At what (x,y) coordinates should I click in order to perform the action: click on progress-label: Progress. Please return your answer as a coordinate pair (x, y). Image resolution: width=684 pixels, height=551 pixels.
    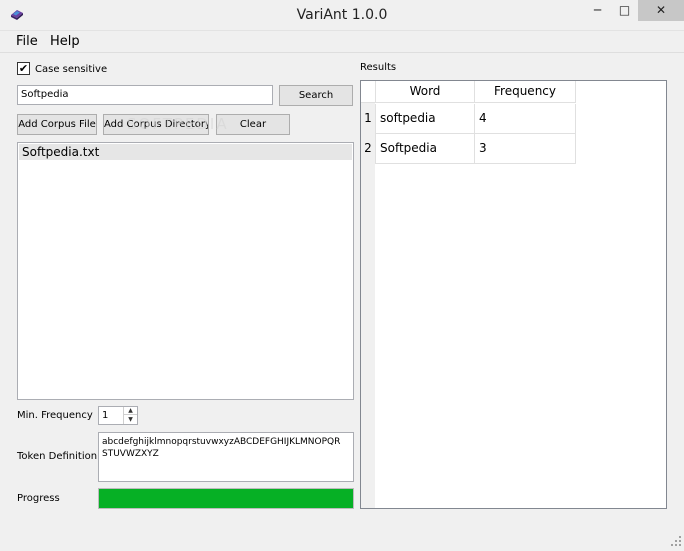
    Looking at the image, I should click on (38, 498).